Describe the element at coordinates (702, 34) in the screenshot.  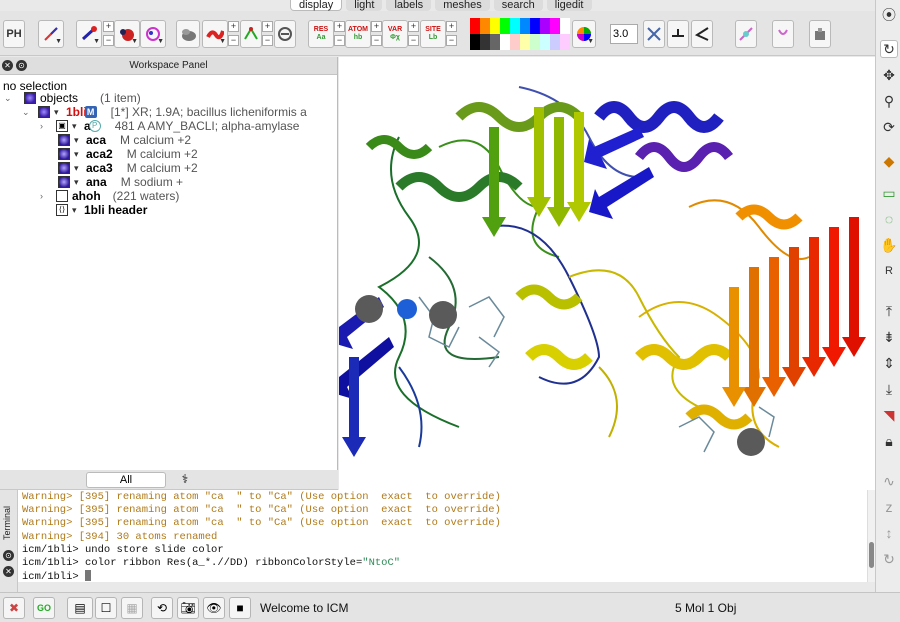
I see `angle-button` at that location.